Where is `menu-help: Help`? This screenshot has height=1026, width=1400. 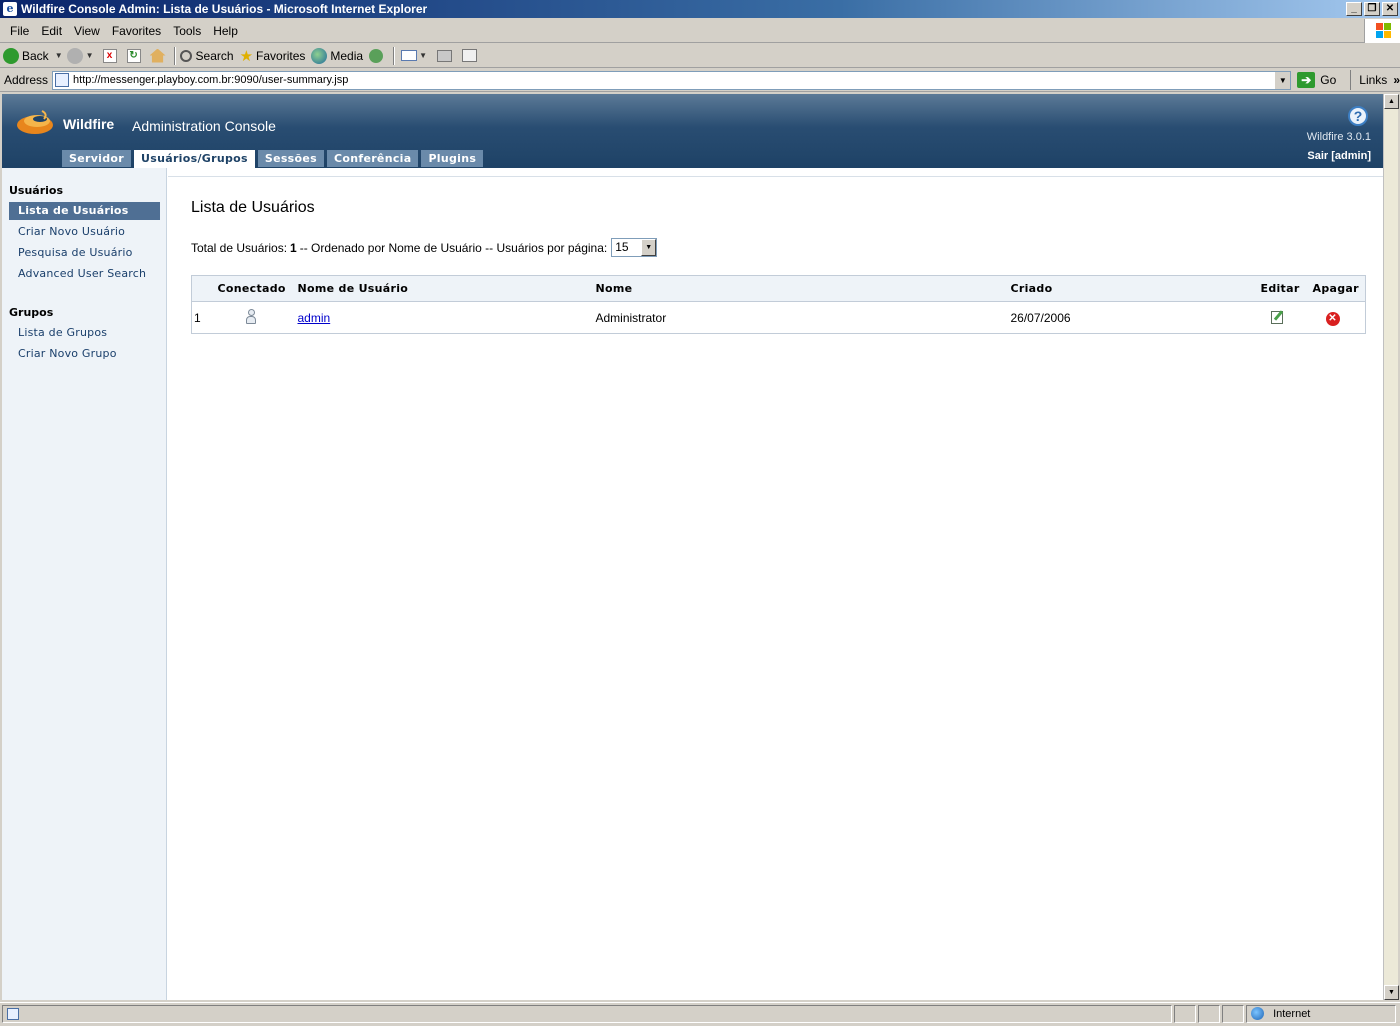
menu-help: Help is located at coordinates (225, 31).